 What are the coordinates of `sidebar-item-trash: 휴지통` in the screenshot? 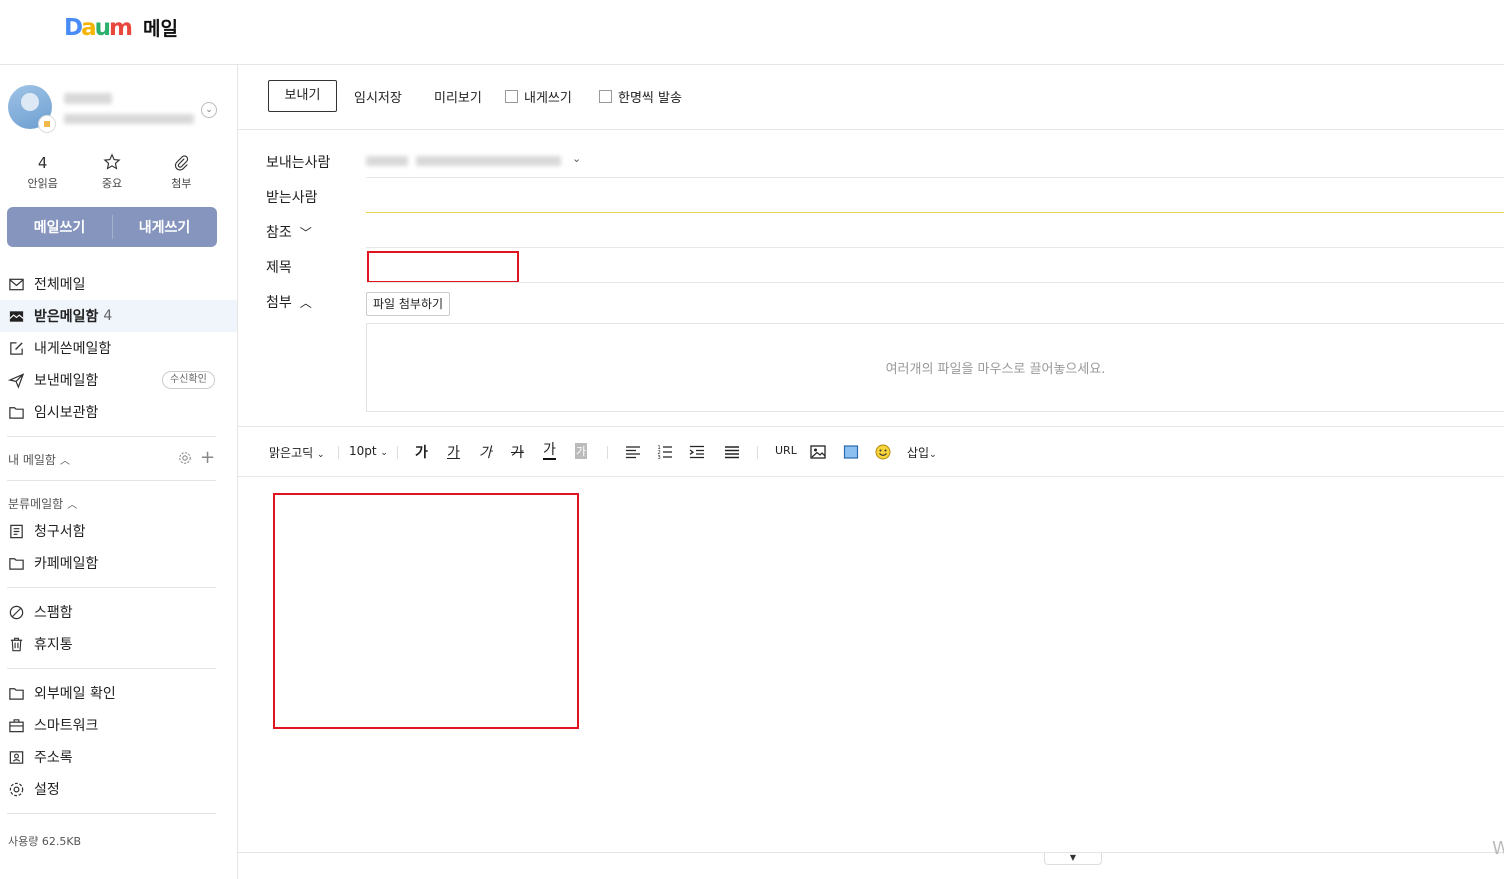 It's located at (118, 644).